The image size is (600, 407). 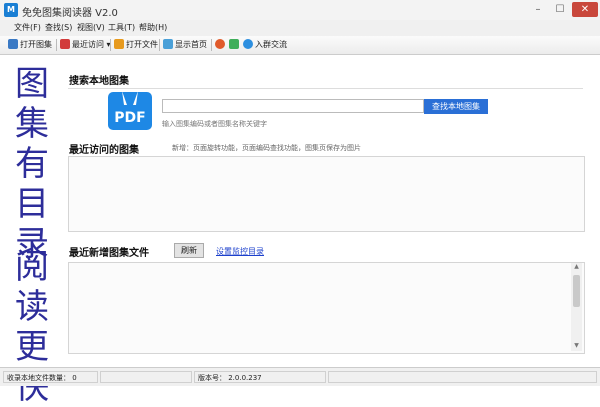 I want to click on scroll-thumb, so click(x=576, y=291).